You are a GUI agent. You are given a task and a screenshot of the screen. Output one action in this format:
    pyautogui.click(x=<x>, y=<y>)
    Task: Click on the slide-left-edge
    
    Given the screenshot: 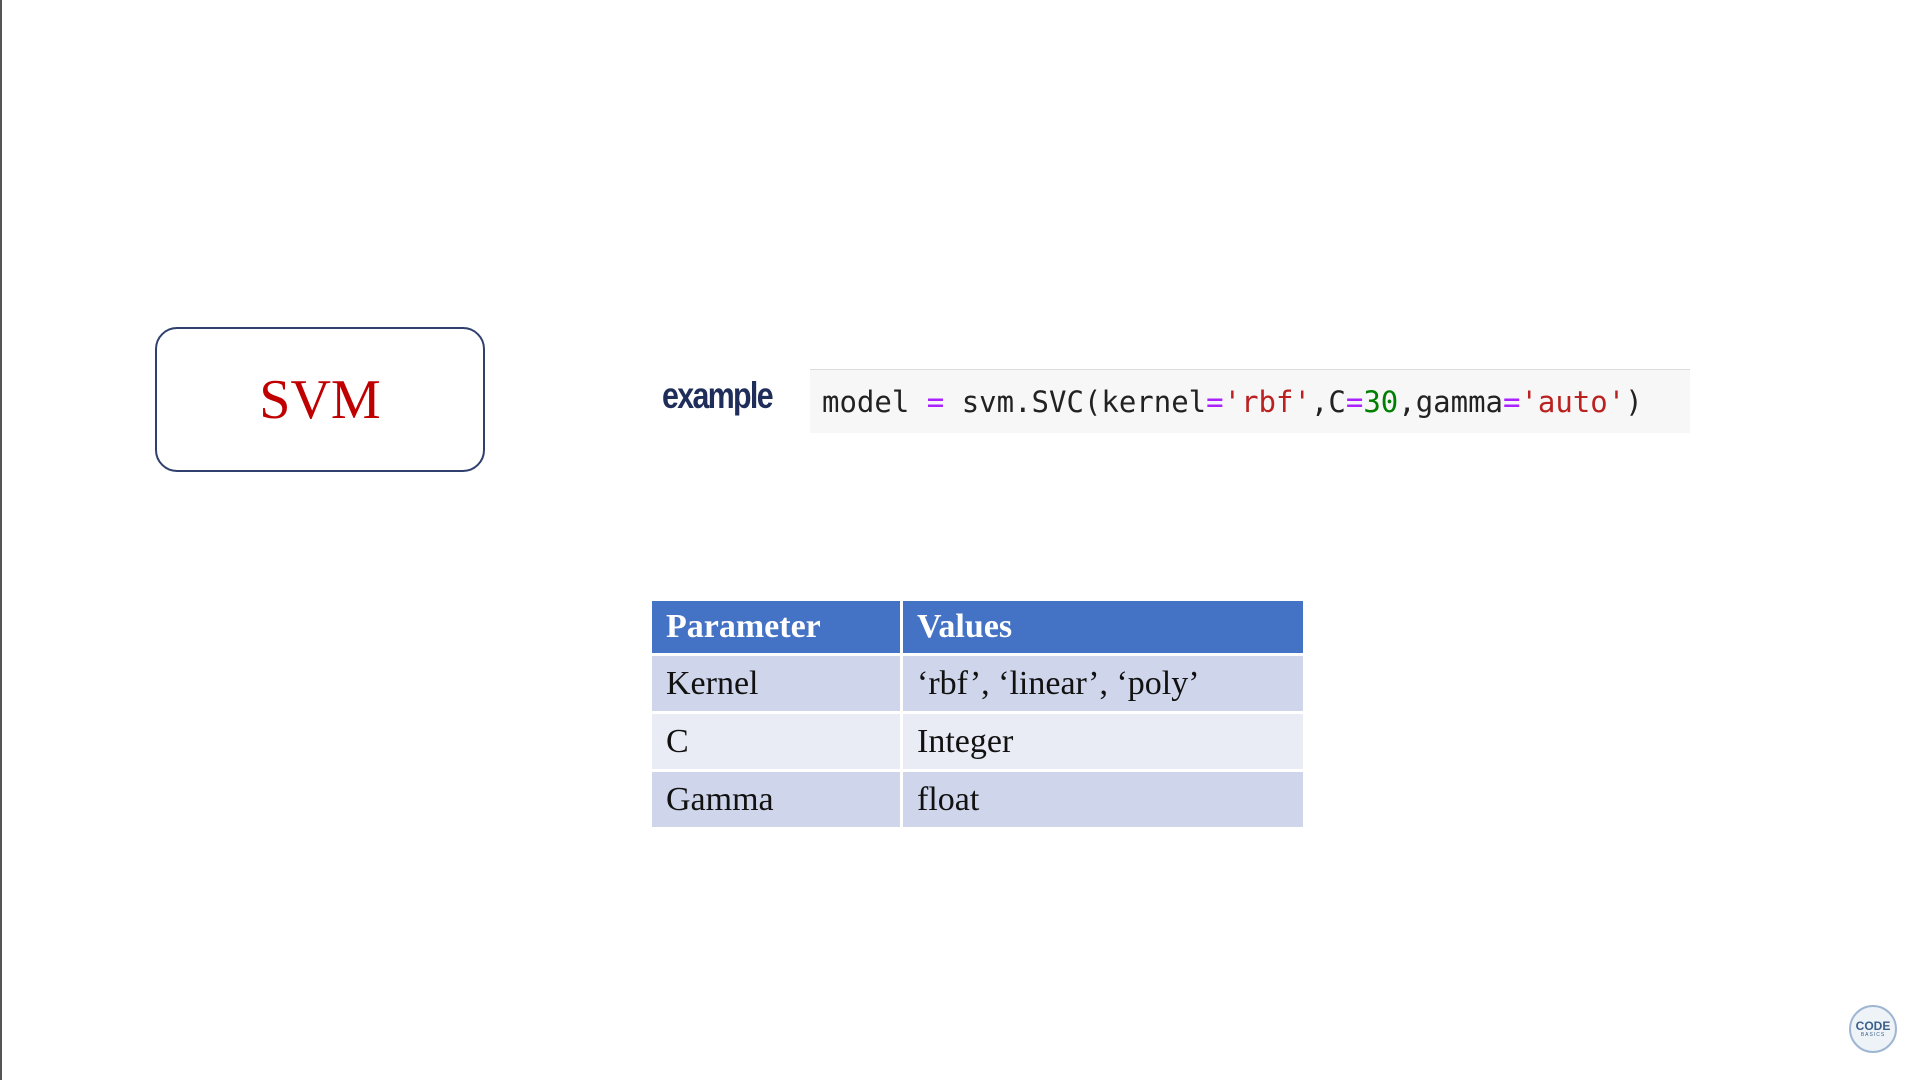 What is the action you would take?
    pyautogui.click(x=1, y=540)
    